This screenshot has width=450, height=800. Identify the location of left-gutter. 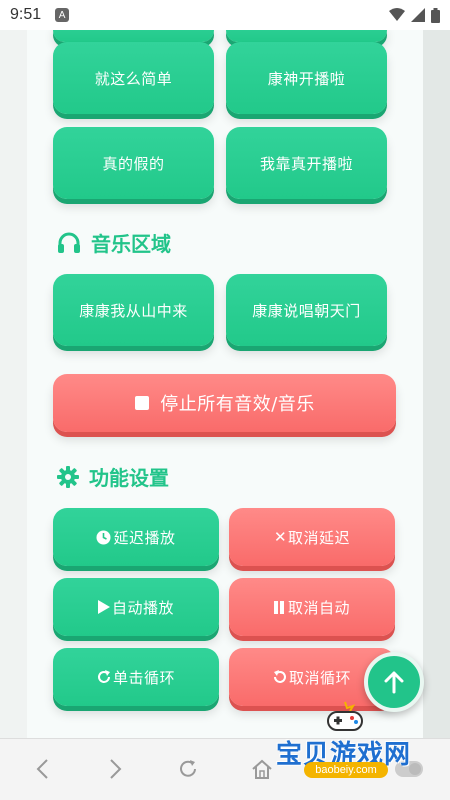
(13, 384).